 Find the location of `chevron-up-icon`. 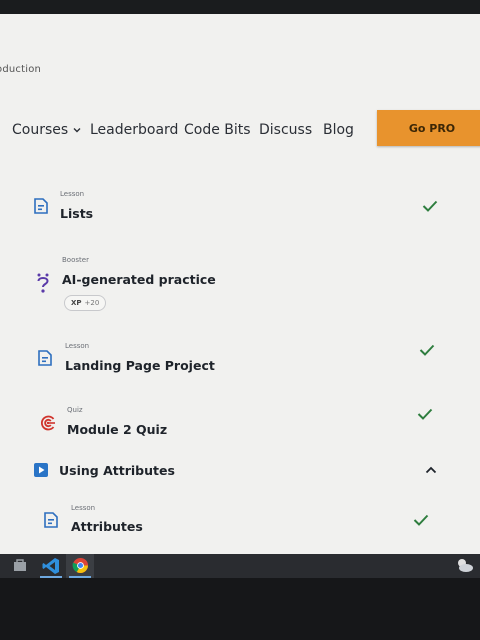

chevron-up-icon is located at coordinates (431, 470).